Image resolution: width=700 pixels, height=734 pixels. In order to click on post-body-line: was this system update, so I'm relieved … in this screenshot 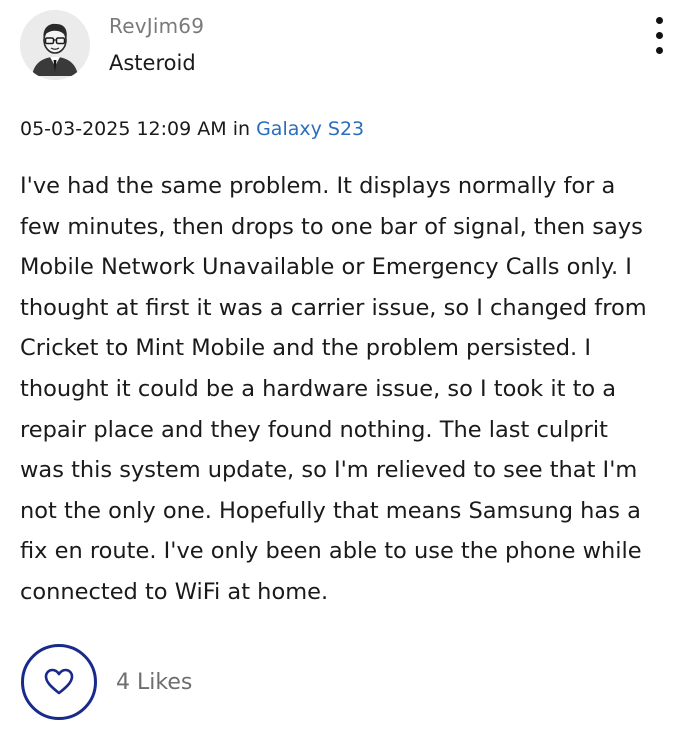, I will do `click(329, 470)`.